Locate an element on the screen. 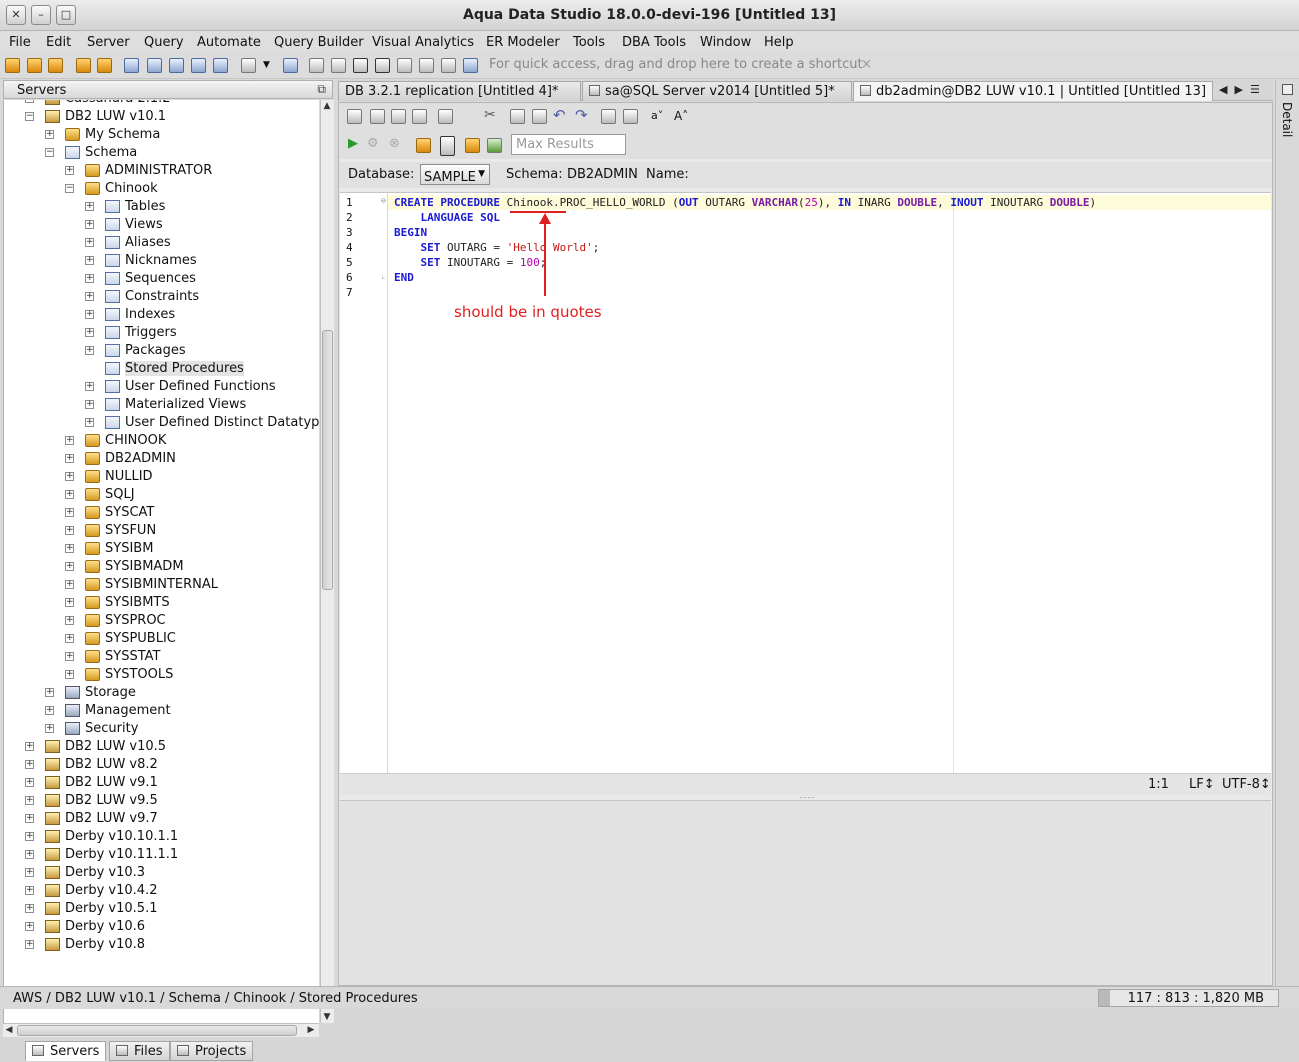  replace-icon is located at coordinates (630, 116).